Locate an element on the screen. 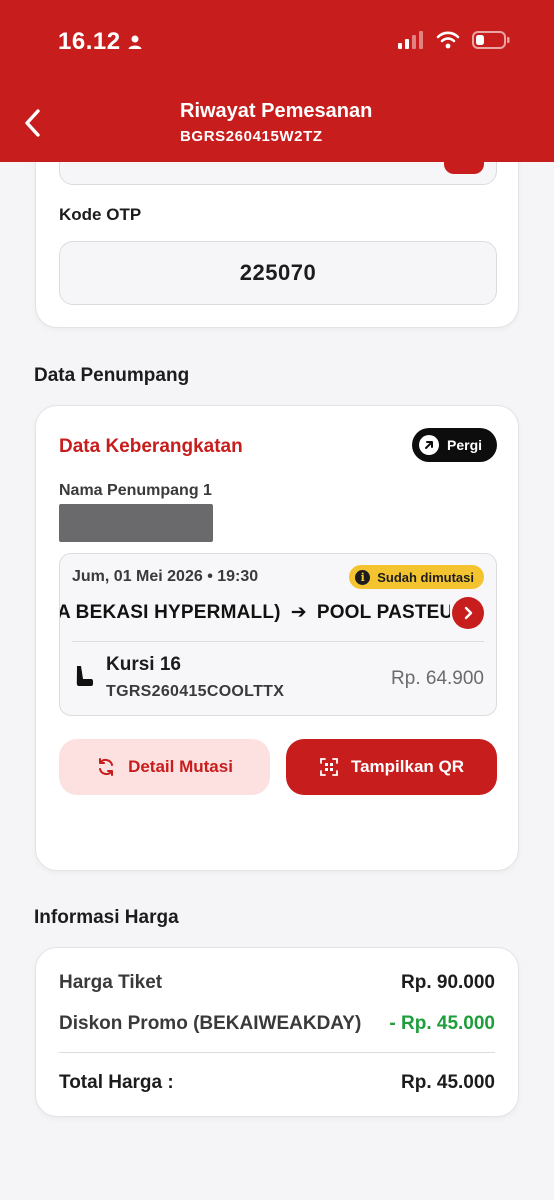 This screenshot has width=554, height=1200. clock: 16.12 is located at coordinates (89, 41).